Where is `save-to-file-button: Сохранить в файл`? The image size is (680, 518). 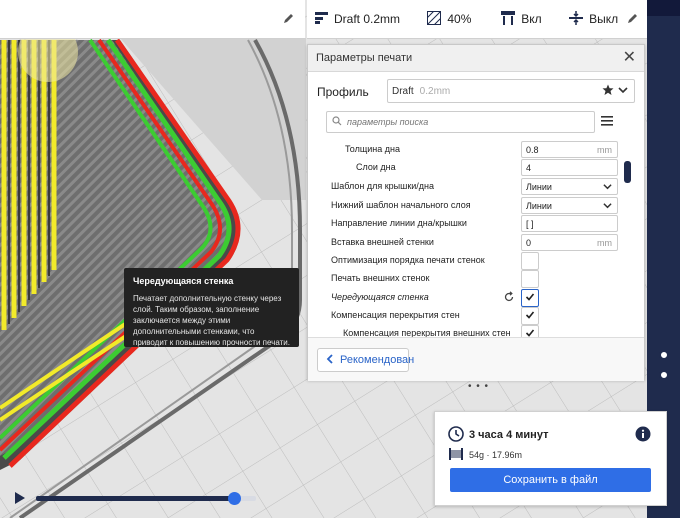 save-to-file-button: Сохранить в файл is located at coordinates (550, 480).